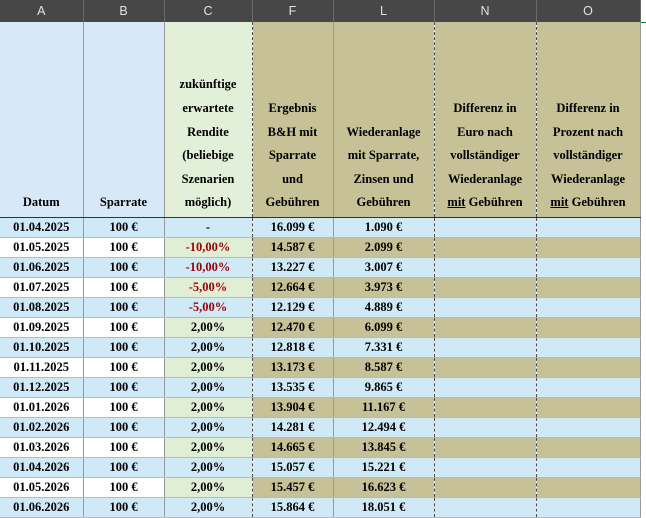  Describe the element at coordinates (384, 11) in the screenshot. I see `column-header-l: L` at that location.